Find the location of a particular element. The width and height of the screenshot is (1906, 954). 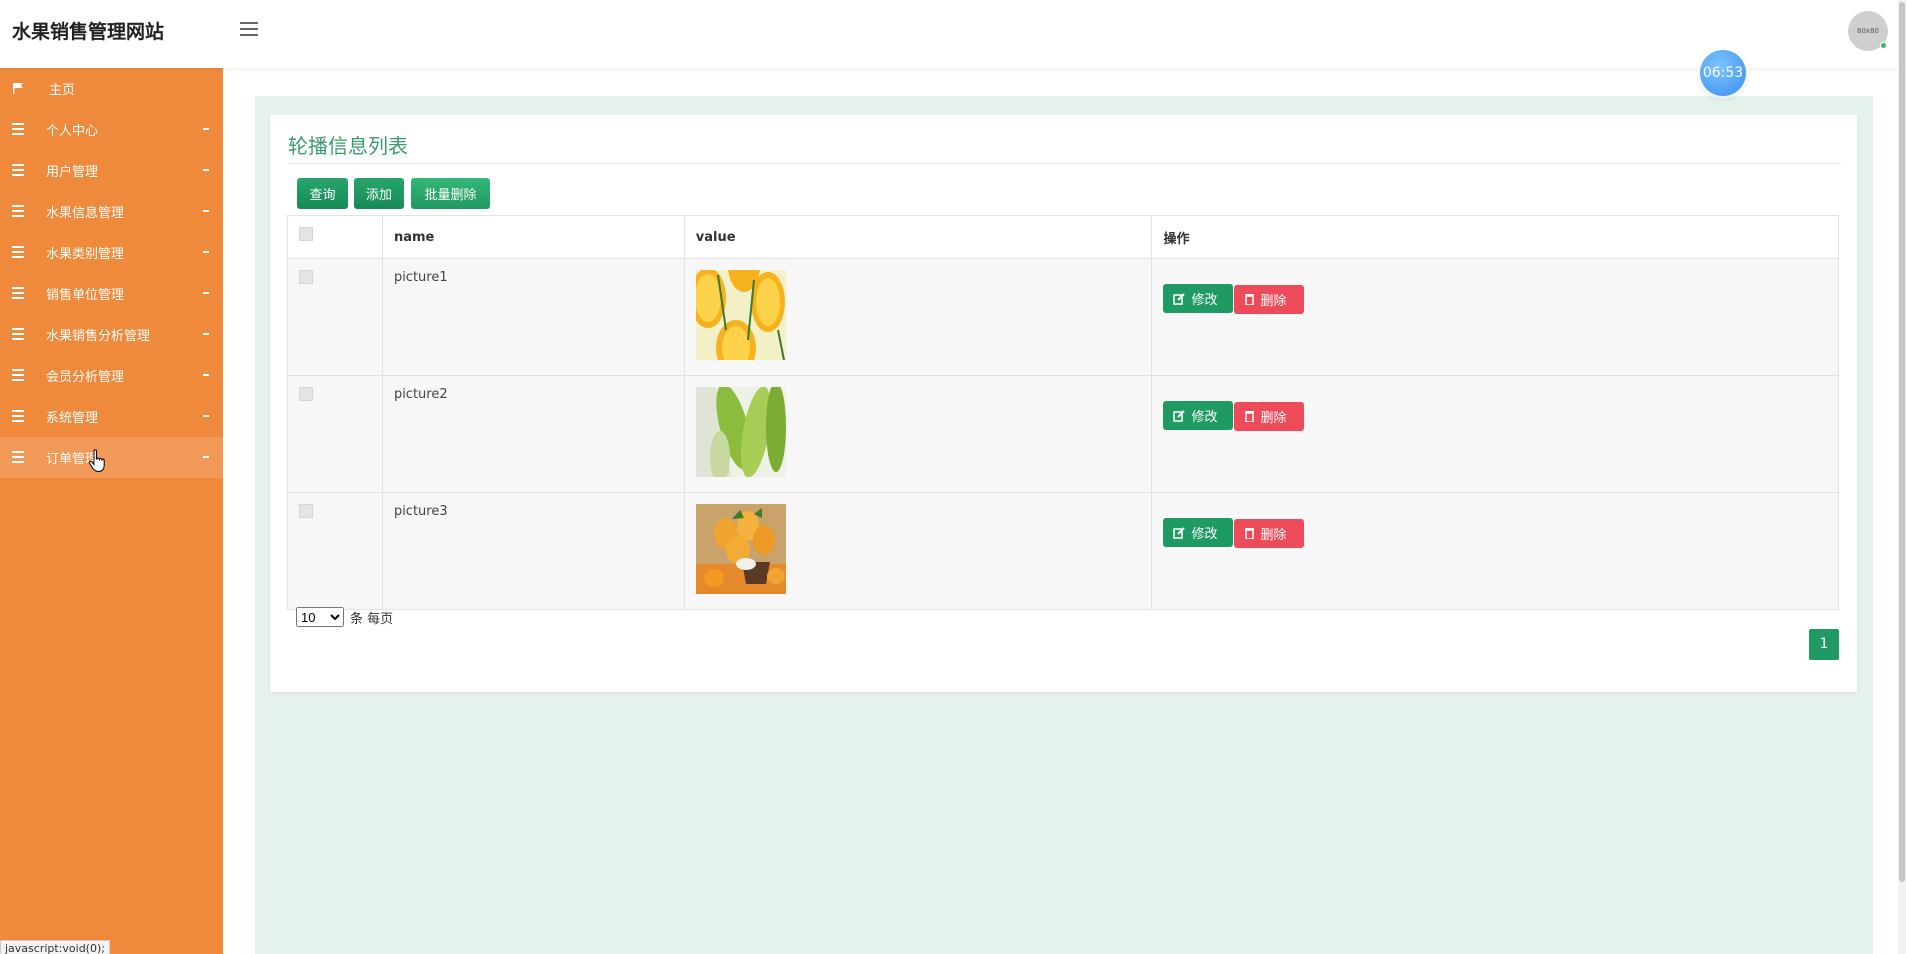

sidebar-item-user-management: 用户管理 is located at coordinates (111, 170).